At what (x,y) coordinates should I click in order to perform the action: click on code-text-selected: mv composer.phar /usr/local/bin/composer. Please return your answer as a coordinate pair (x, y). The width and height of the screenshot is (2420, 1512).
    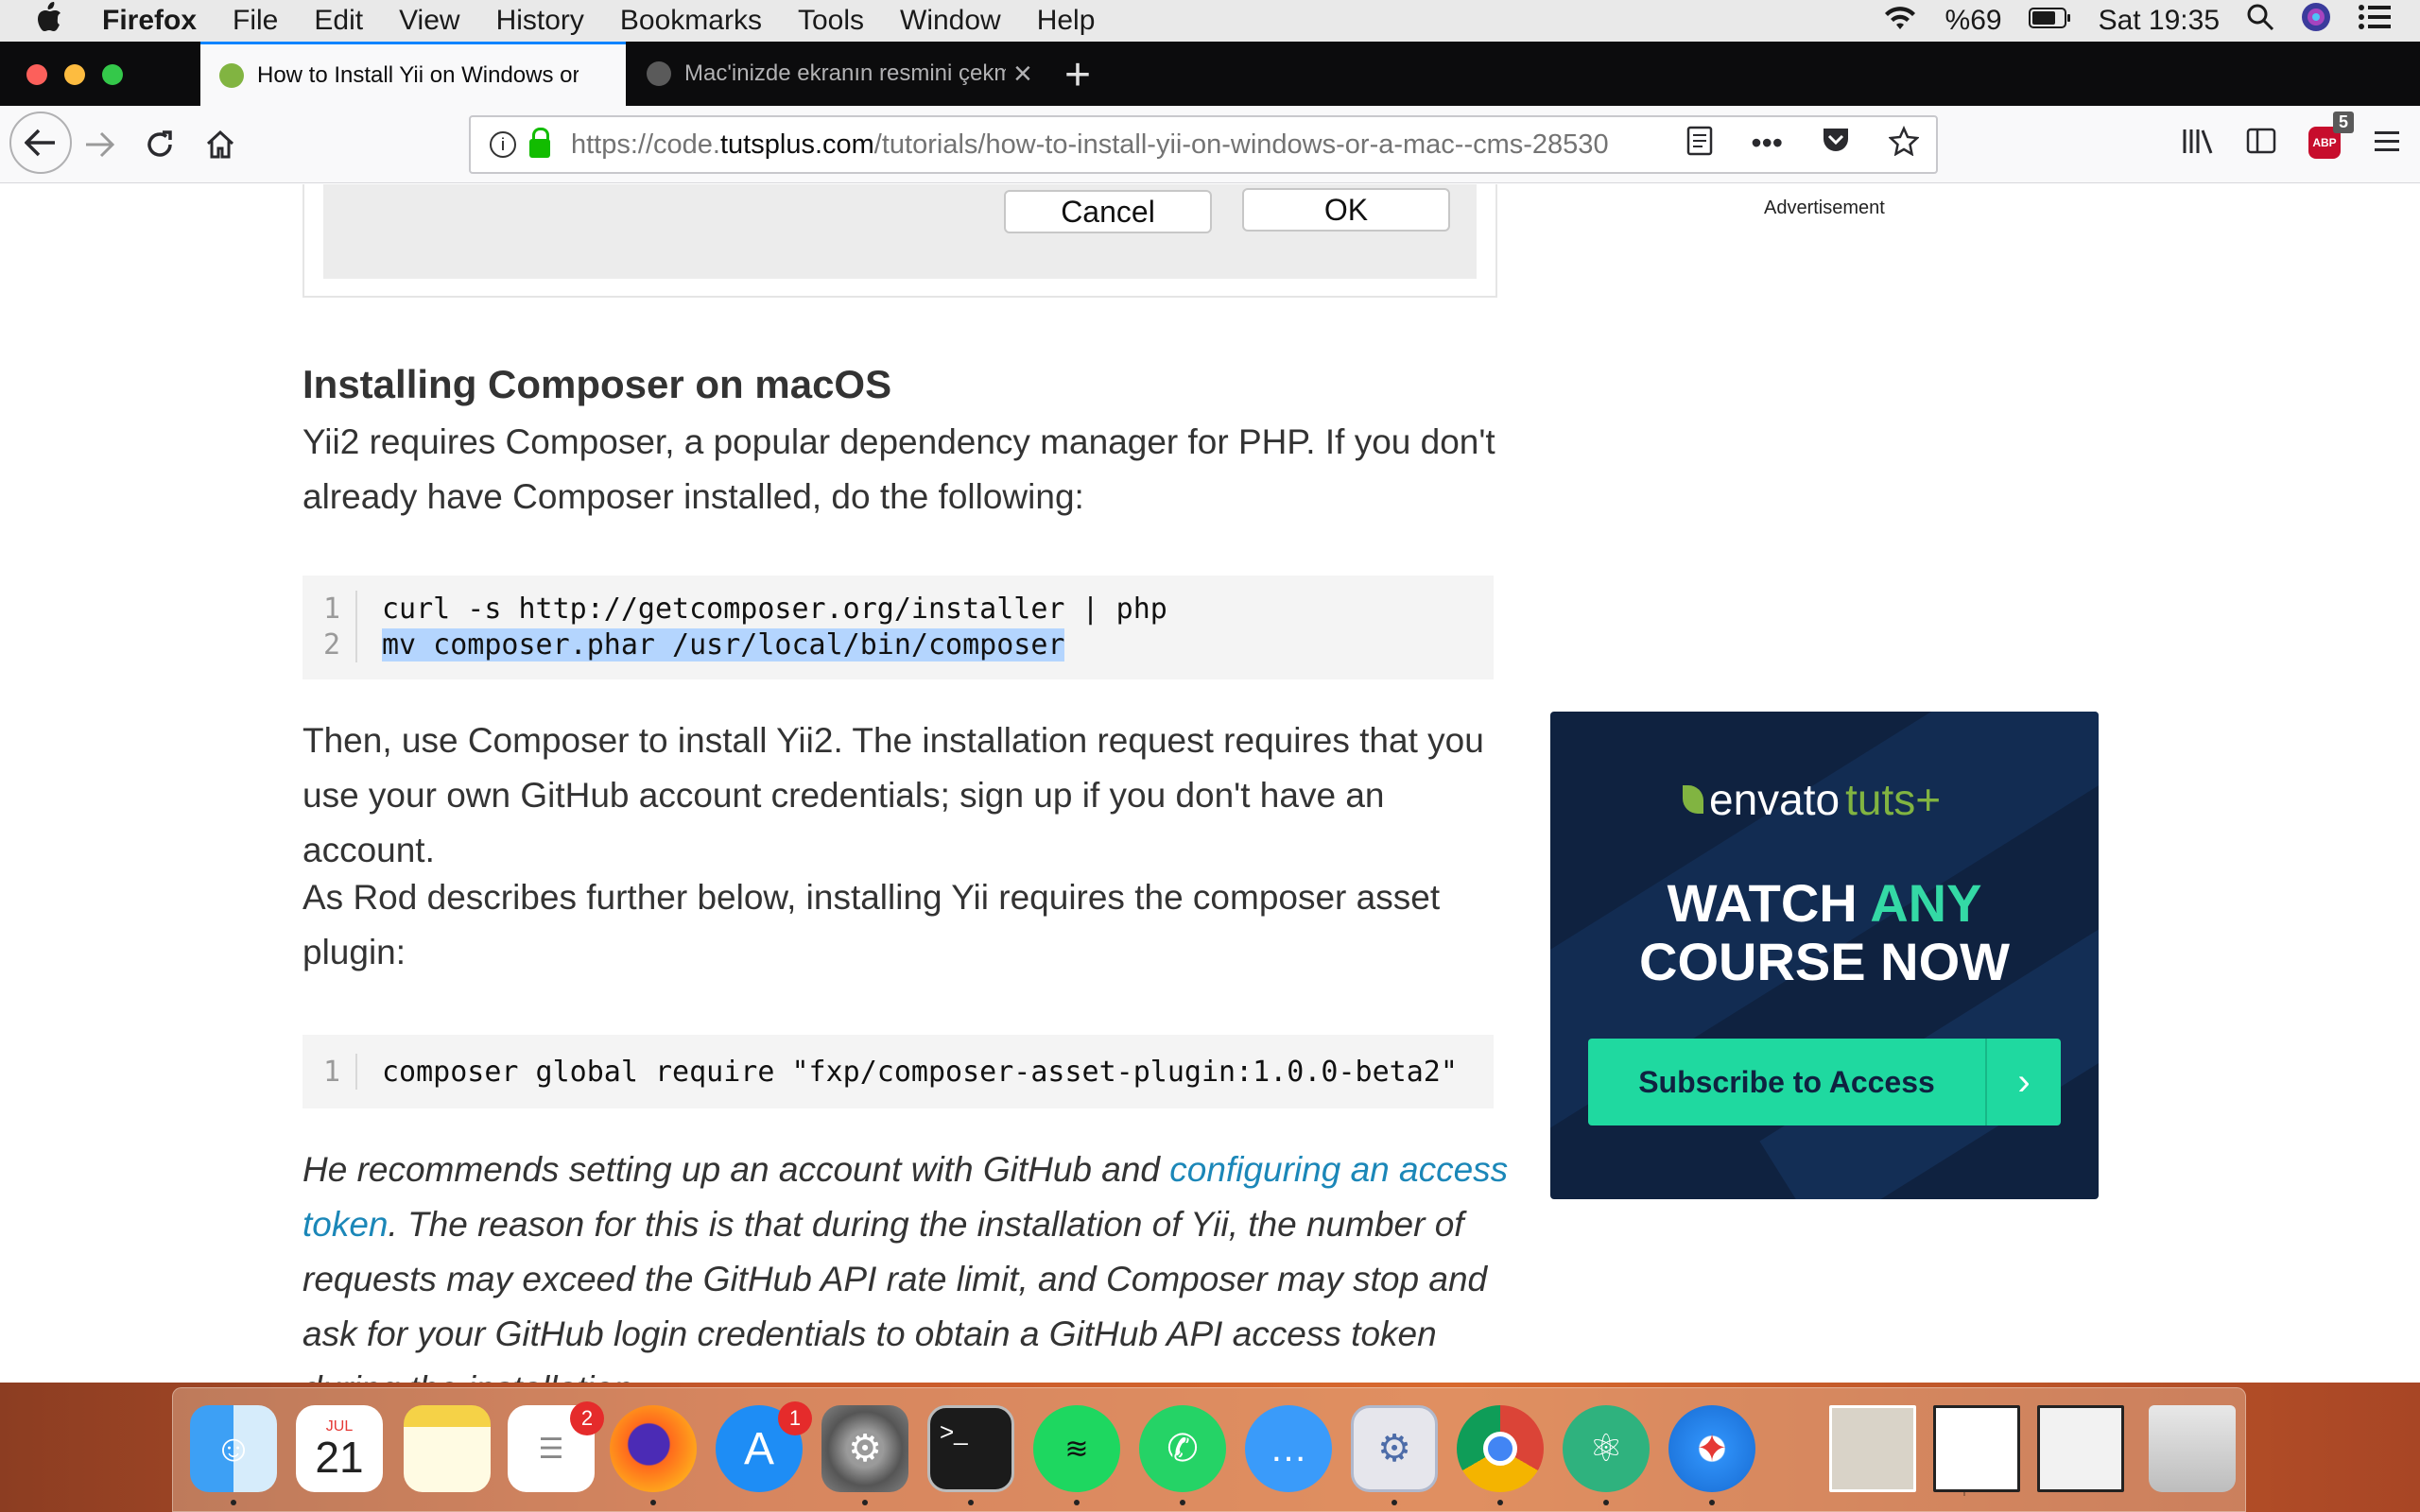
    Looking at the image, I should click on (723, 644).